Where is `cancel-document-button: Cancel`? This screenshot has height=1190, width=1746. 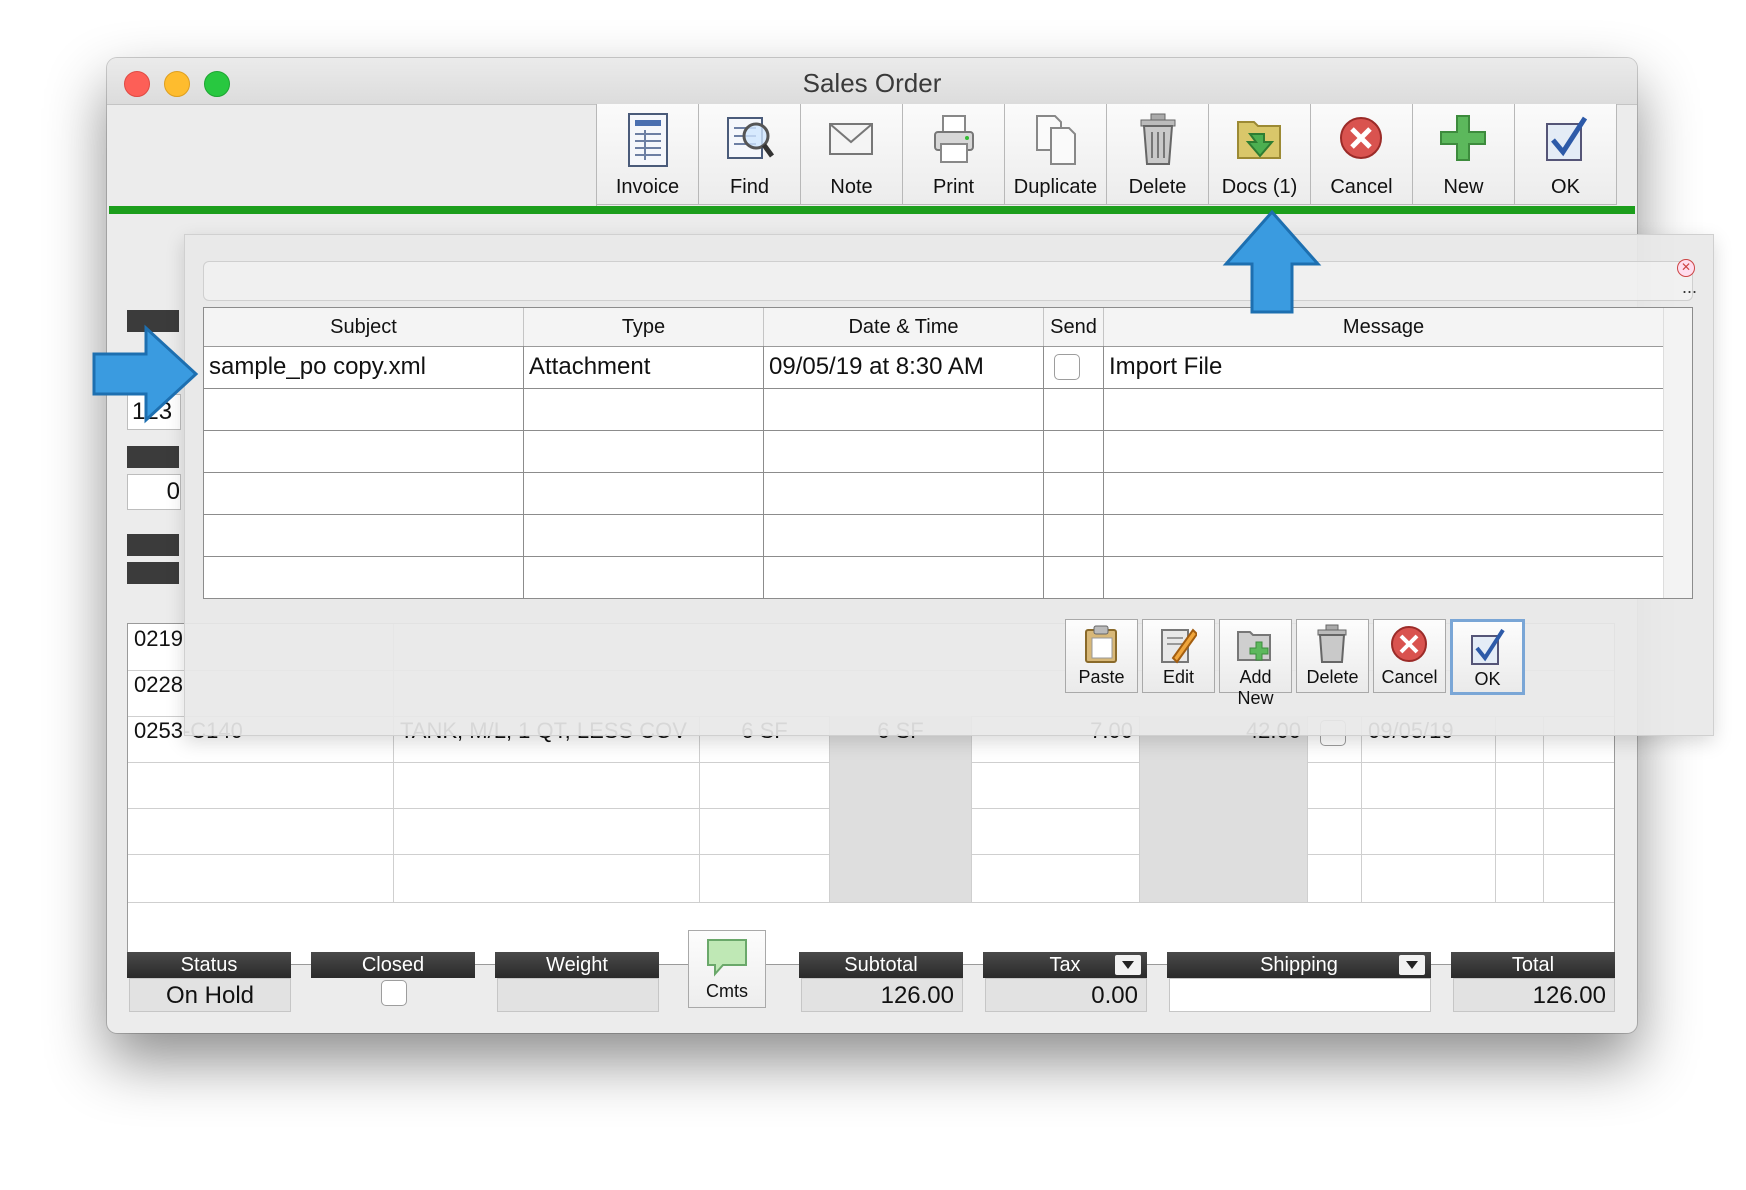 cancel-document-button: Cancel is located at coordinates (1409, 656).